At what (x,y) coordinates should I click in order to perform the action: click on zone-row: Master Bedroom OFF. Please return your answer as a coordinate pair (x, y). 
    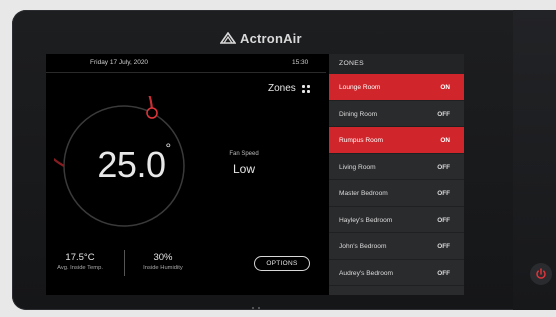
    Looking at the image, I should click on (396, 193).